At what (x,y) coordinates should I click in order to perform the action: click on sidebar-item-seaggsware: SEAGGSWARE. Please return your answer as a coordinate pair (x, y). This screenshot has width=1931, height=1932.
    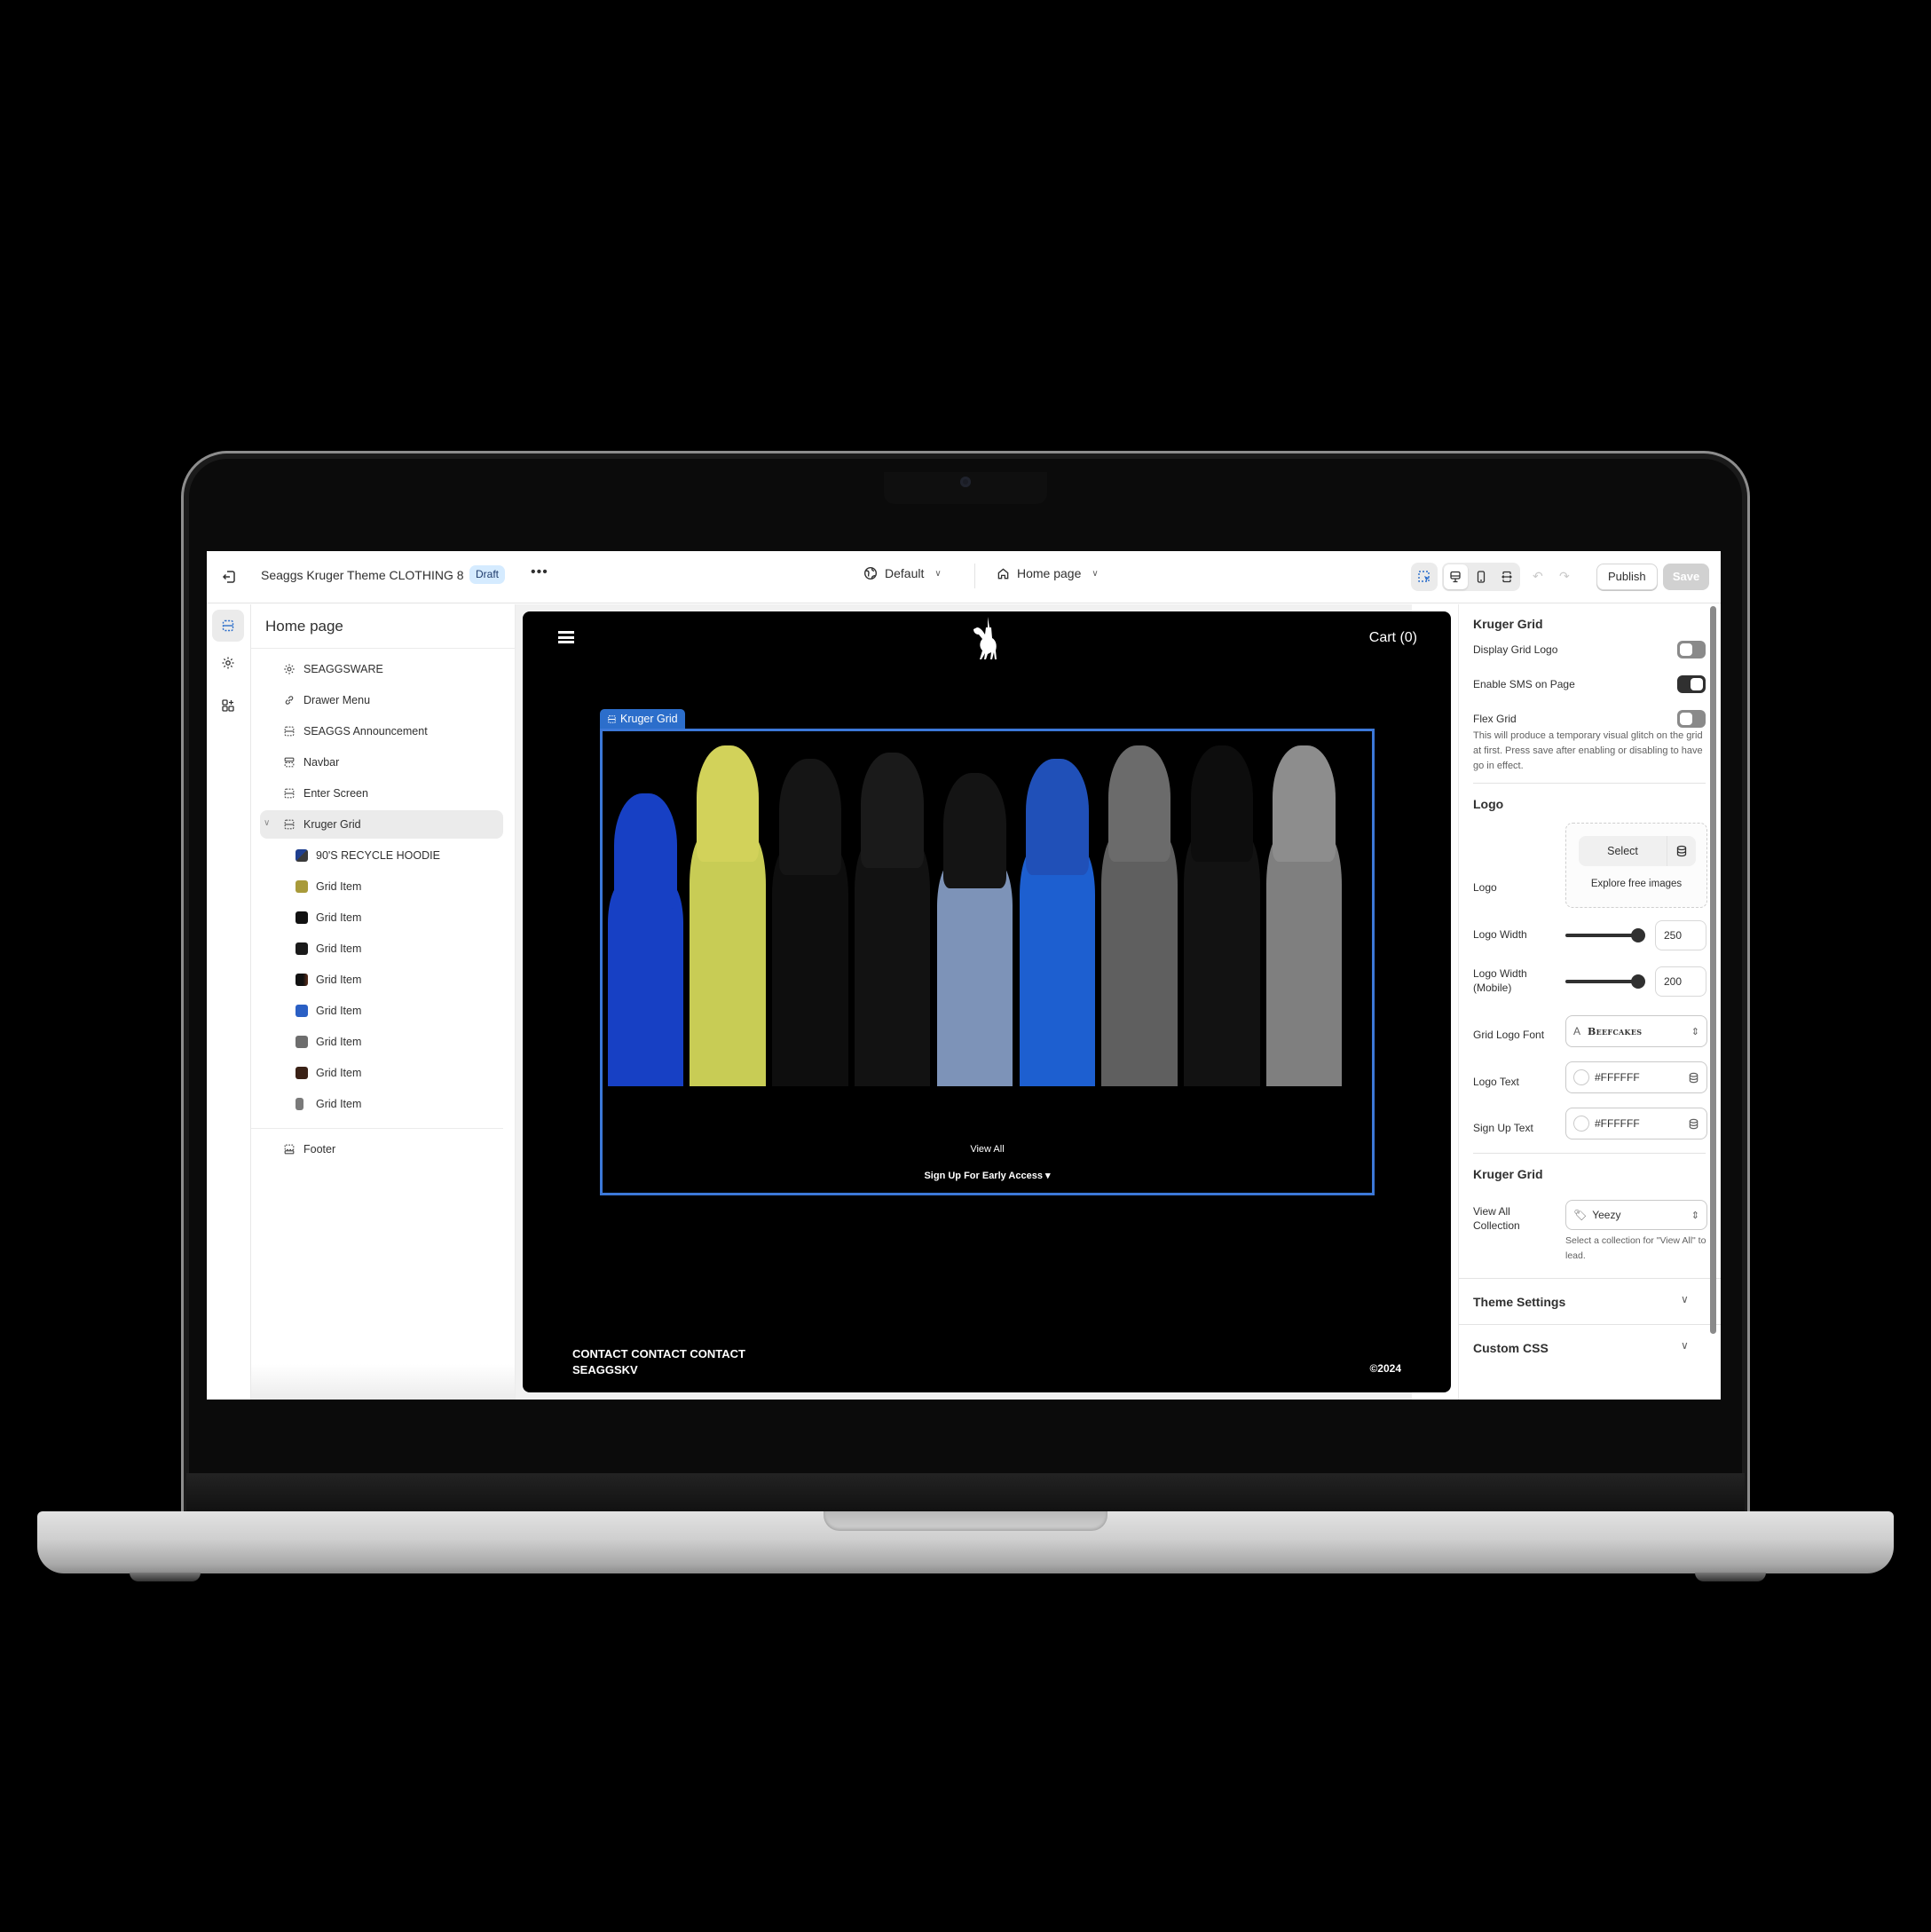
    Looking at the image, I should click on (381, 669).